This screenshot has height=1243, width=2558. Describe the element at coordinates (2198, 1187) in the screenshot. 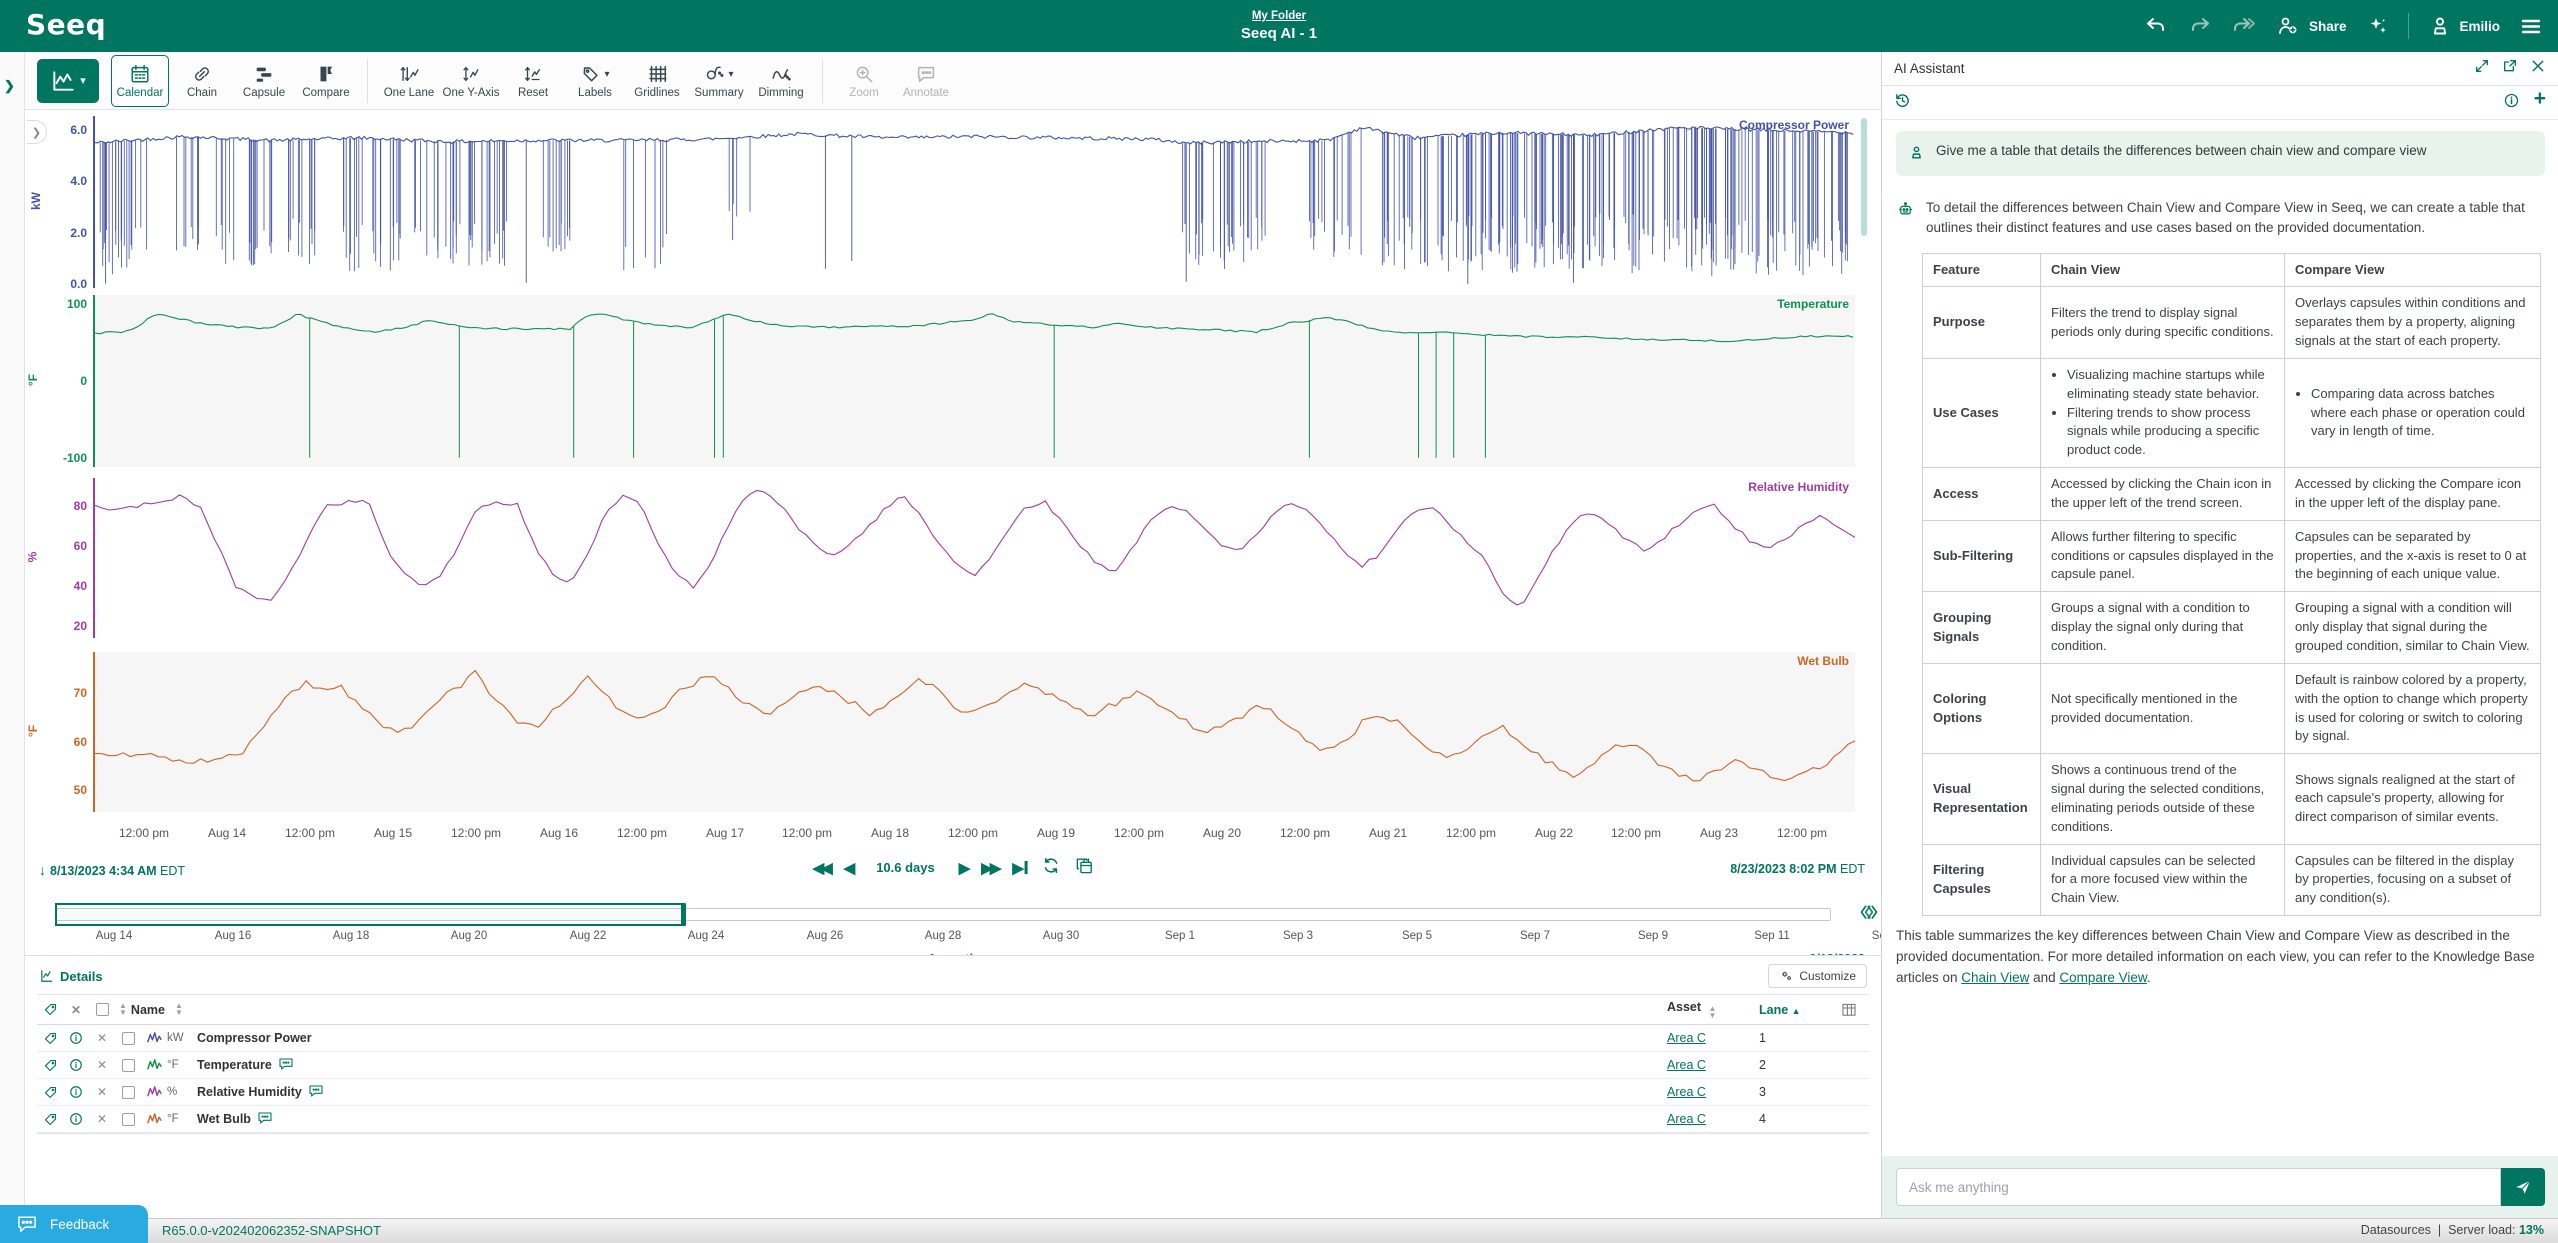

I see `chat-input` at that location.